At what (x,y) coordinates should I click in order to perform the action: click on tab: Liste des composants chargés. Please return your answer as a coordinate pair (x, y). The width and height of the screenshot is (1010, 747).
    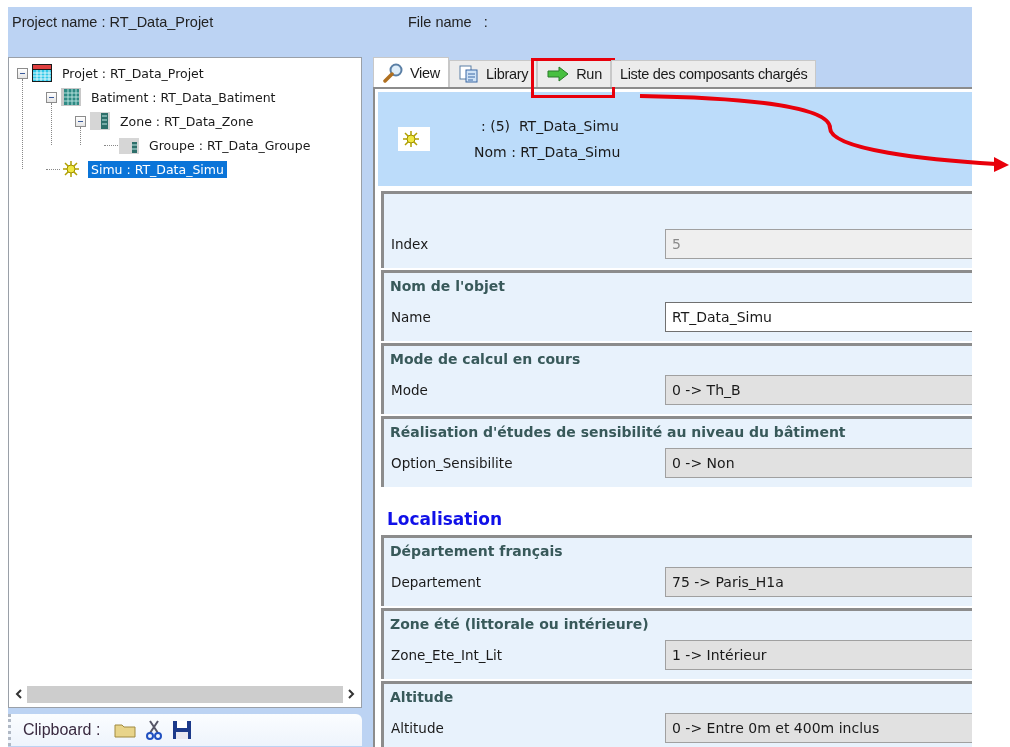
    Looking at the image, I should click on (713, 73).